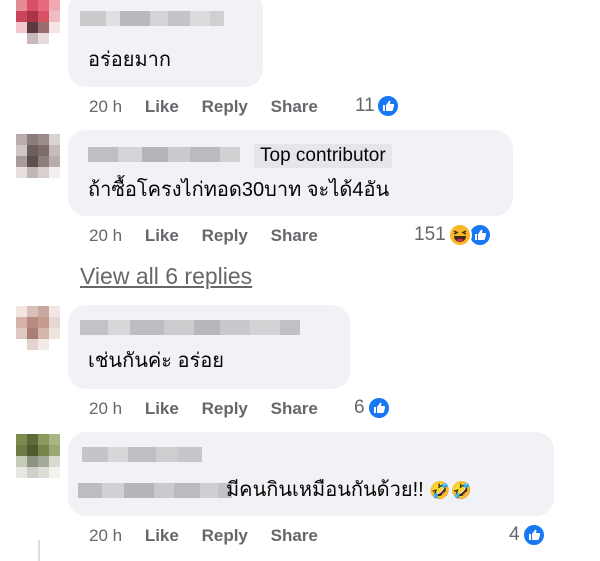  Describe the element at coordinates (166, 276) in the screenshot. I see `view-all-replies-link: View all 6 replies` at that location.